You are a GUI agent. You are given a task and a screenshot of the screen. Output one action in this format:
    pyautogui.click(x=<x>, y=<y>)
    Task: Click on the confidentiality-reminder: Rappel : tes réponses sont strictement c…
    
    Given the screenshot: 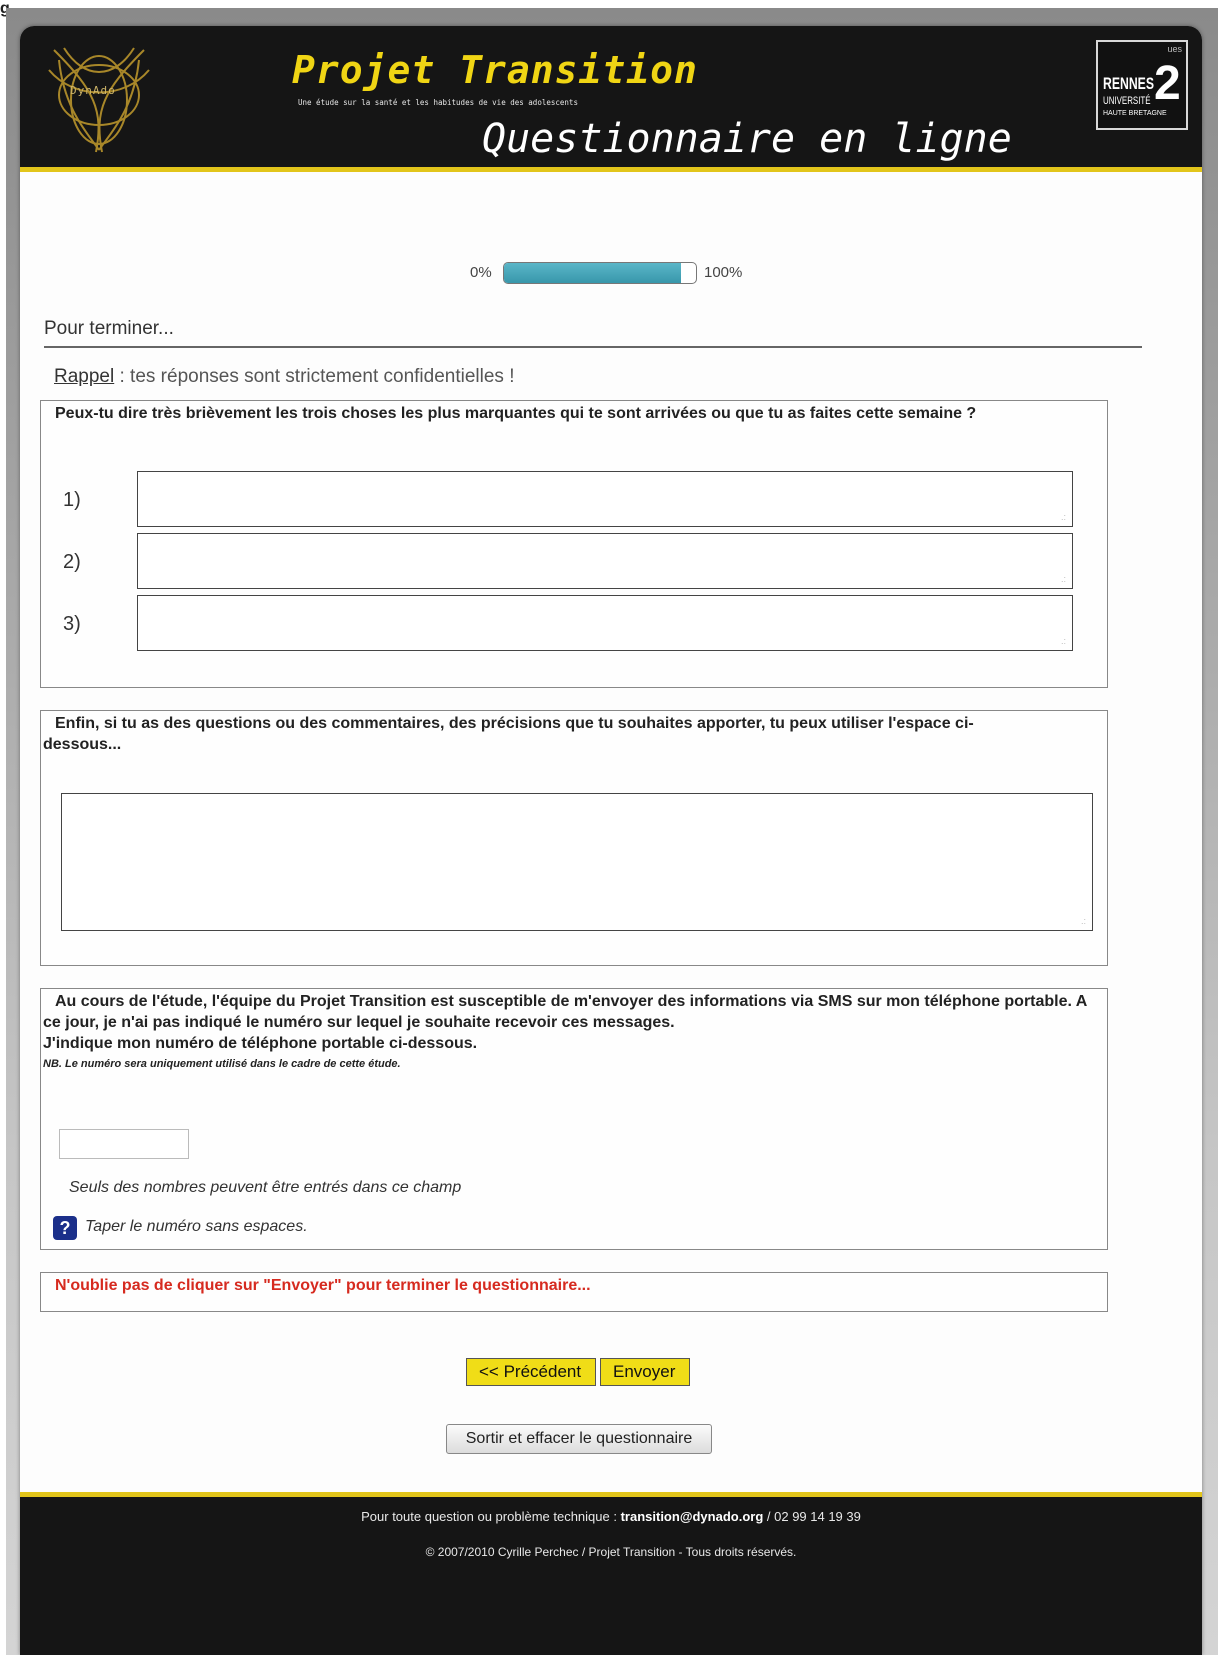 What is the action you would take?
    pyautogui.click(x=284, y=377)
    